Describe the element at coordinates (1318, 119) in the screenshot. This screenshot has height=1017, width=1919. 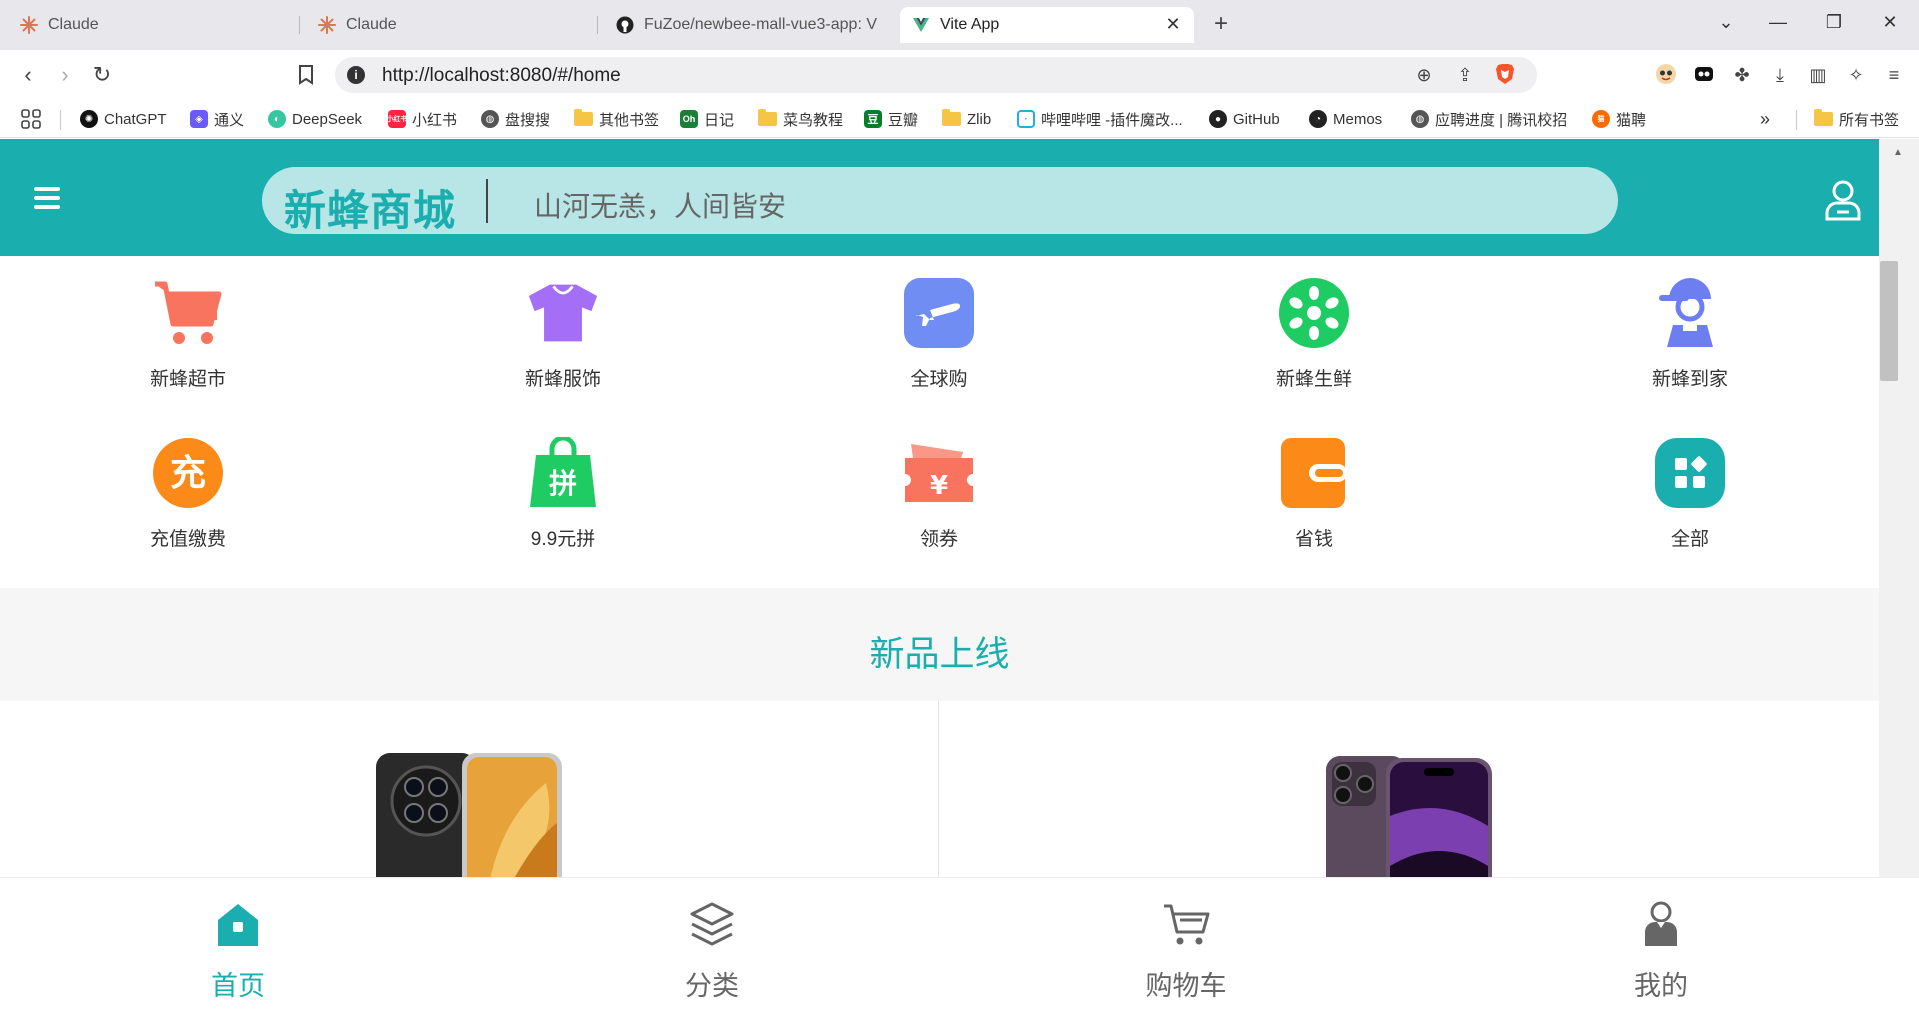
I see `memos-icon: ◔` at that location.